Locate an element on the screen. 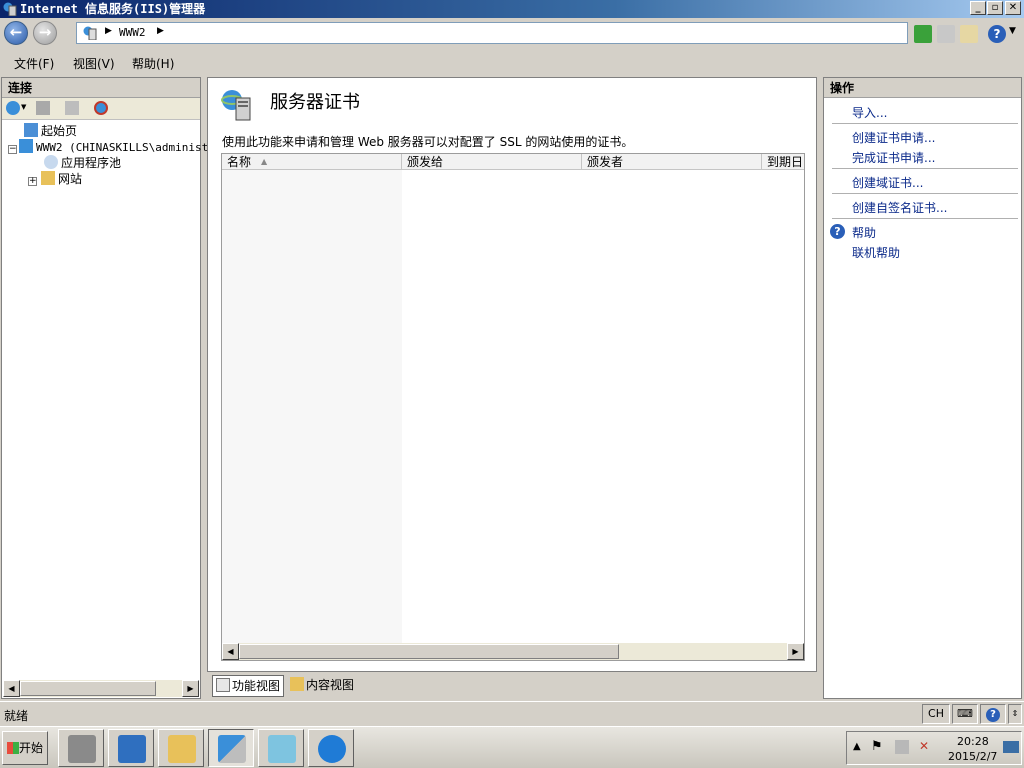 This screenshot has width=1024, height=768. close-button: ✕ is located at coordinates (1013, 8).